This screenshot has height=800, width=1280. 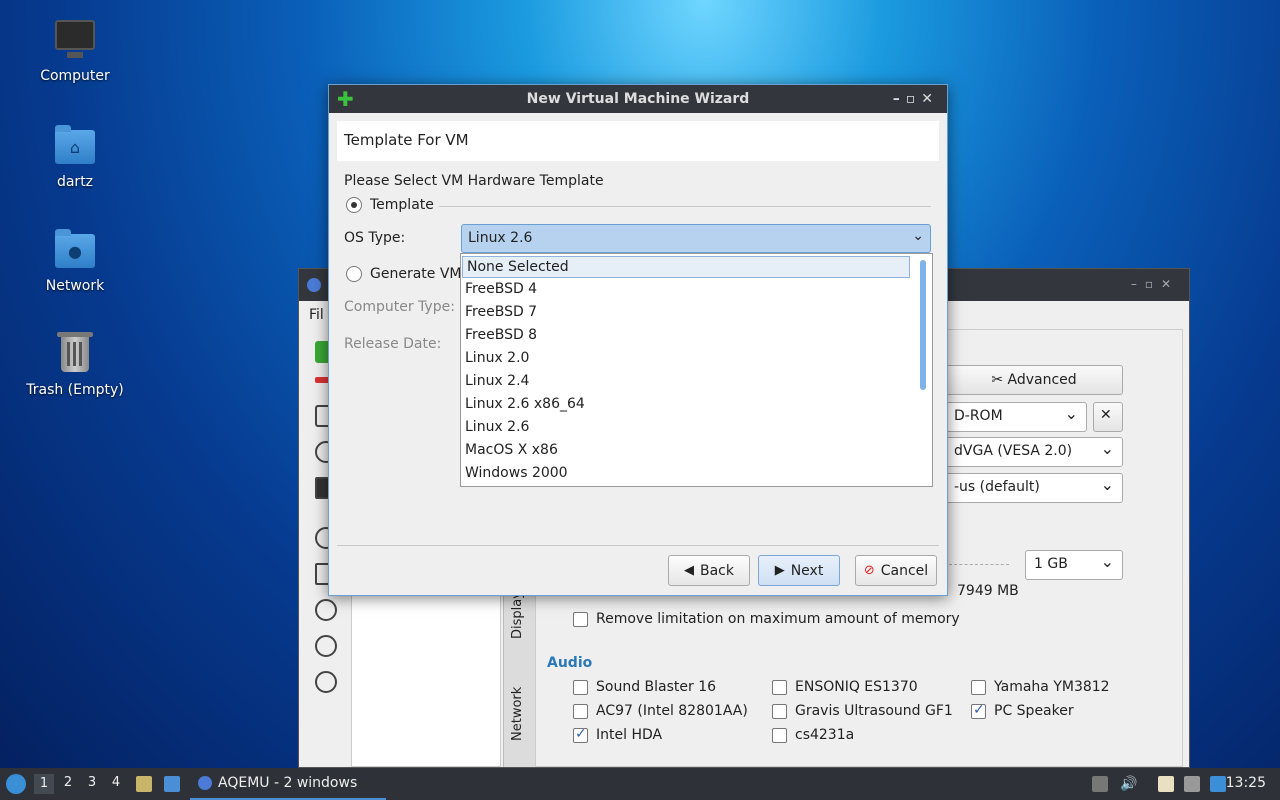 What do you see at coordinates (999, 380) in the screenshot?
I see `tools-icon: ✂` at bounding box center [999, 380].